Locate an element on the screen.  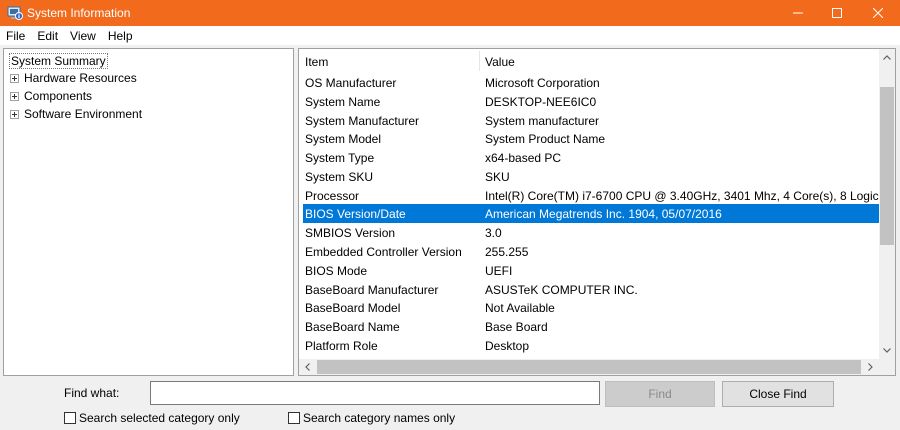
row-value: x64-based PC is located at coordinates (523, 158).